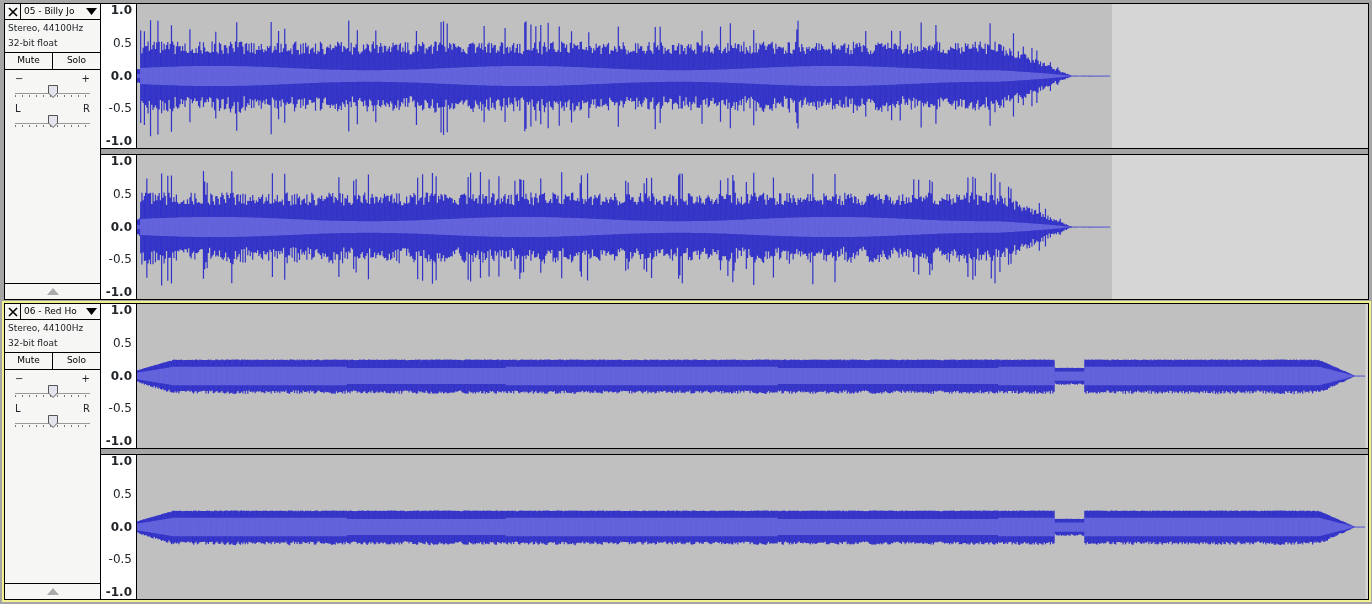 The height and width of the screenshot is (604, 1372). What do you see at coordinates (60, 11) in the screenshot?
I see `track-name-menu: 05 - Billy Jo` at bounding box center [60, 11].